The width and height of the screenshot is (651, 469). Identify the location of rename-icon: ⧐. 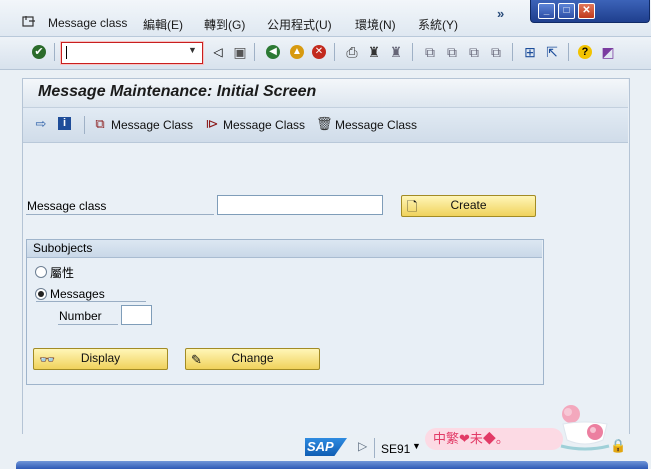
(212, 124).